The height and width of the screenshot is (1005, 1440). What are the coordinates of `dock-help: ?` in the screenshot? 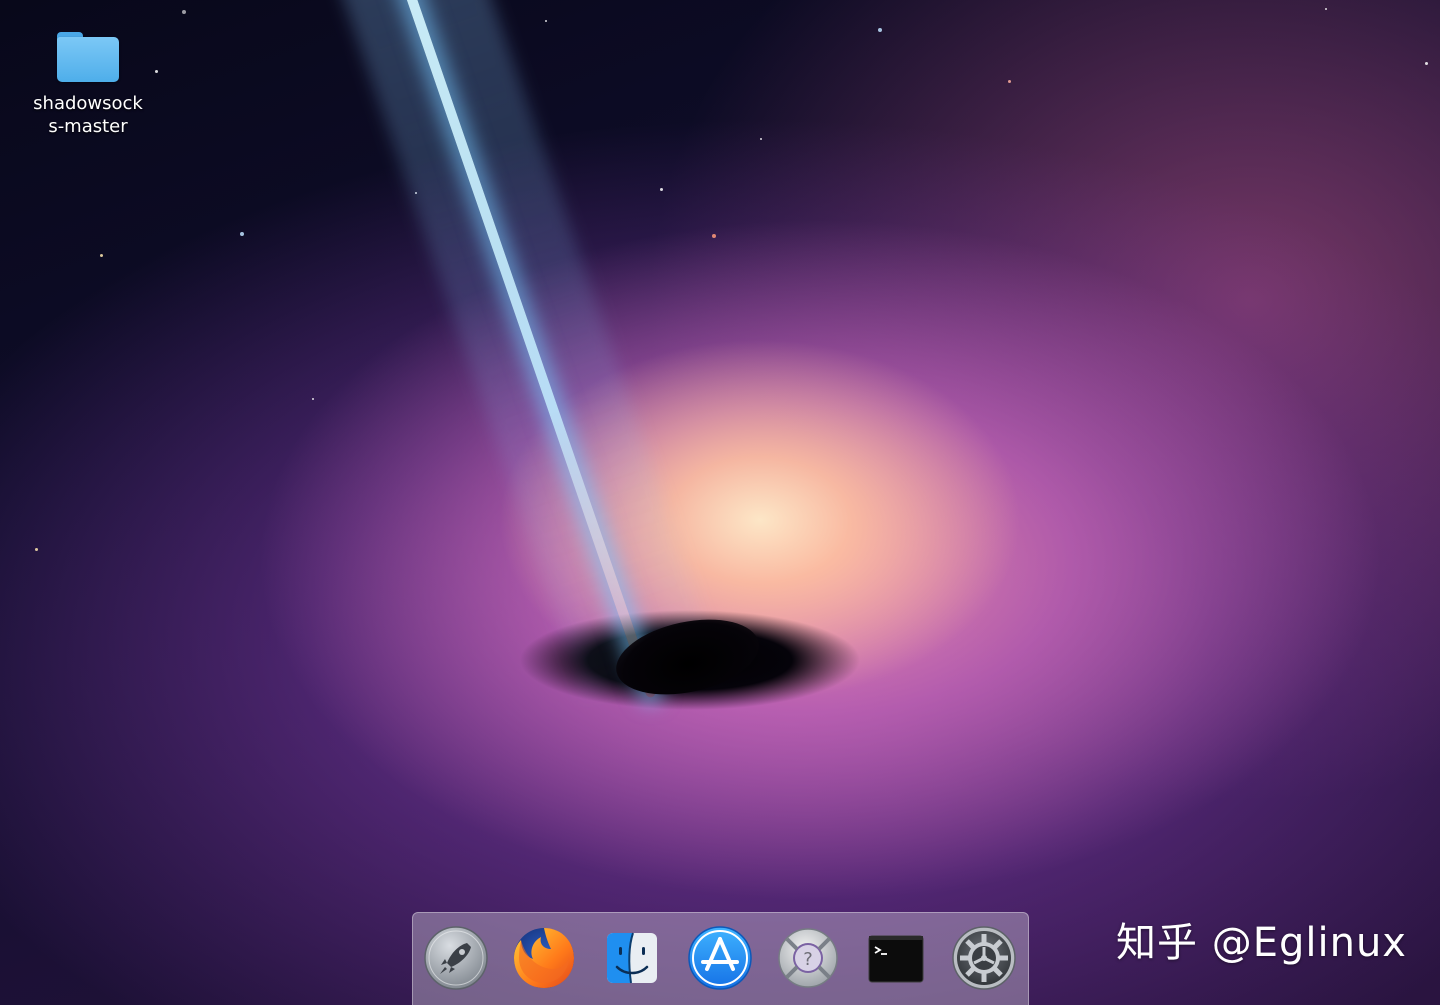 It's located at (808, 958).